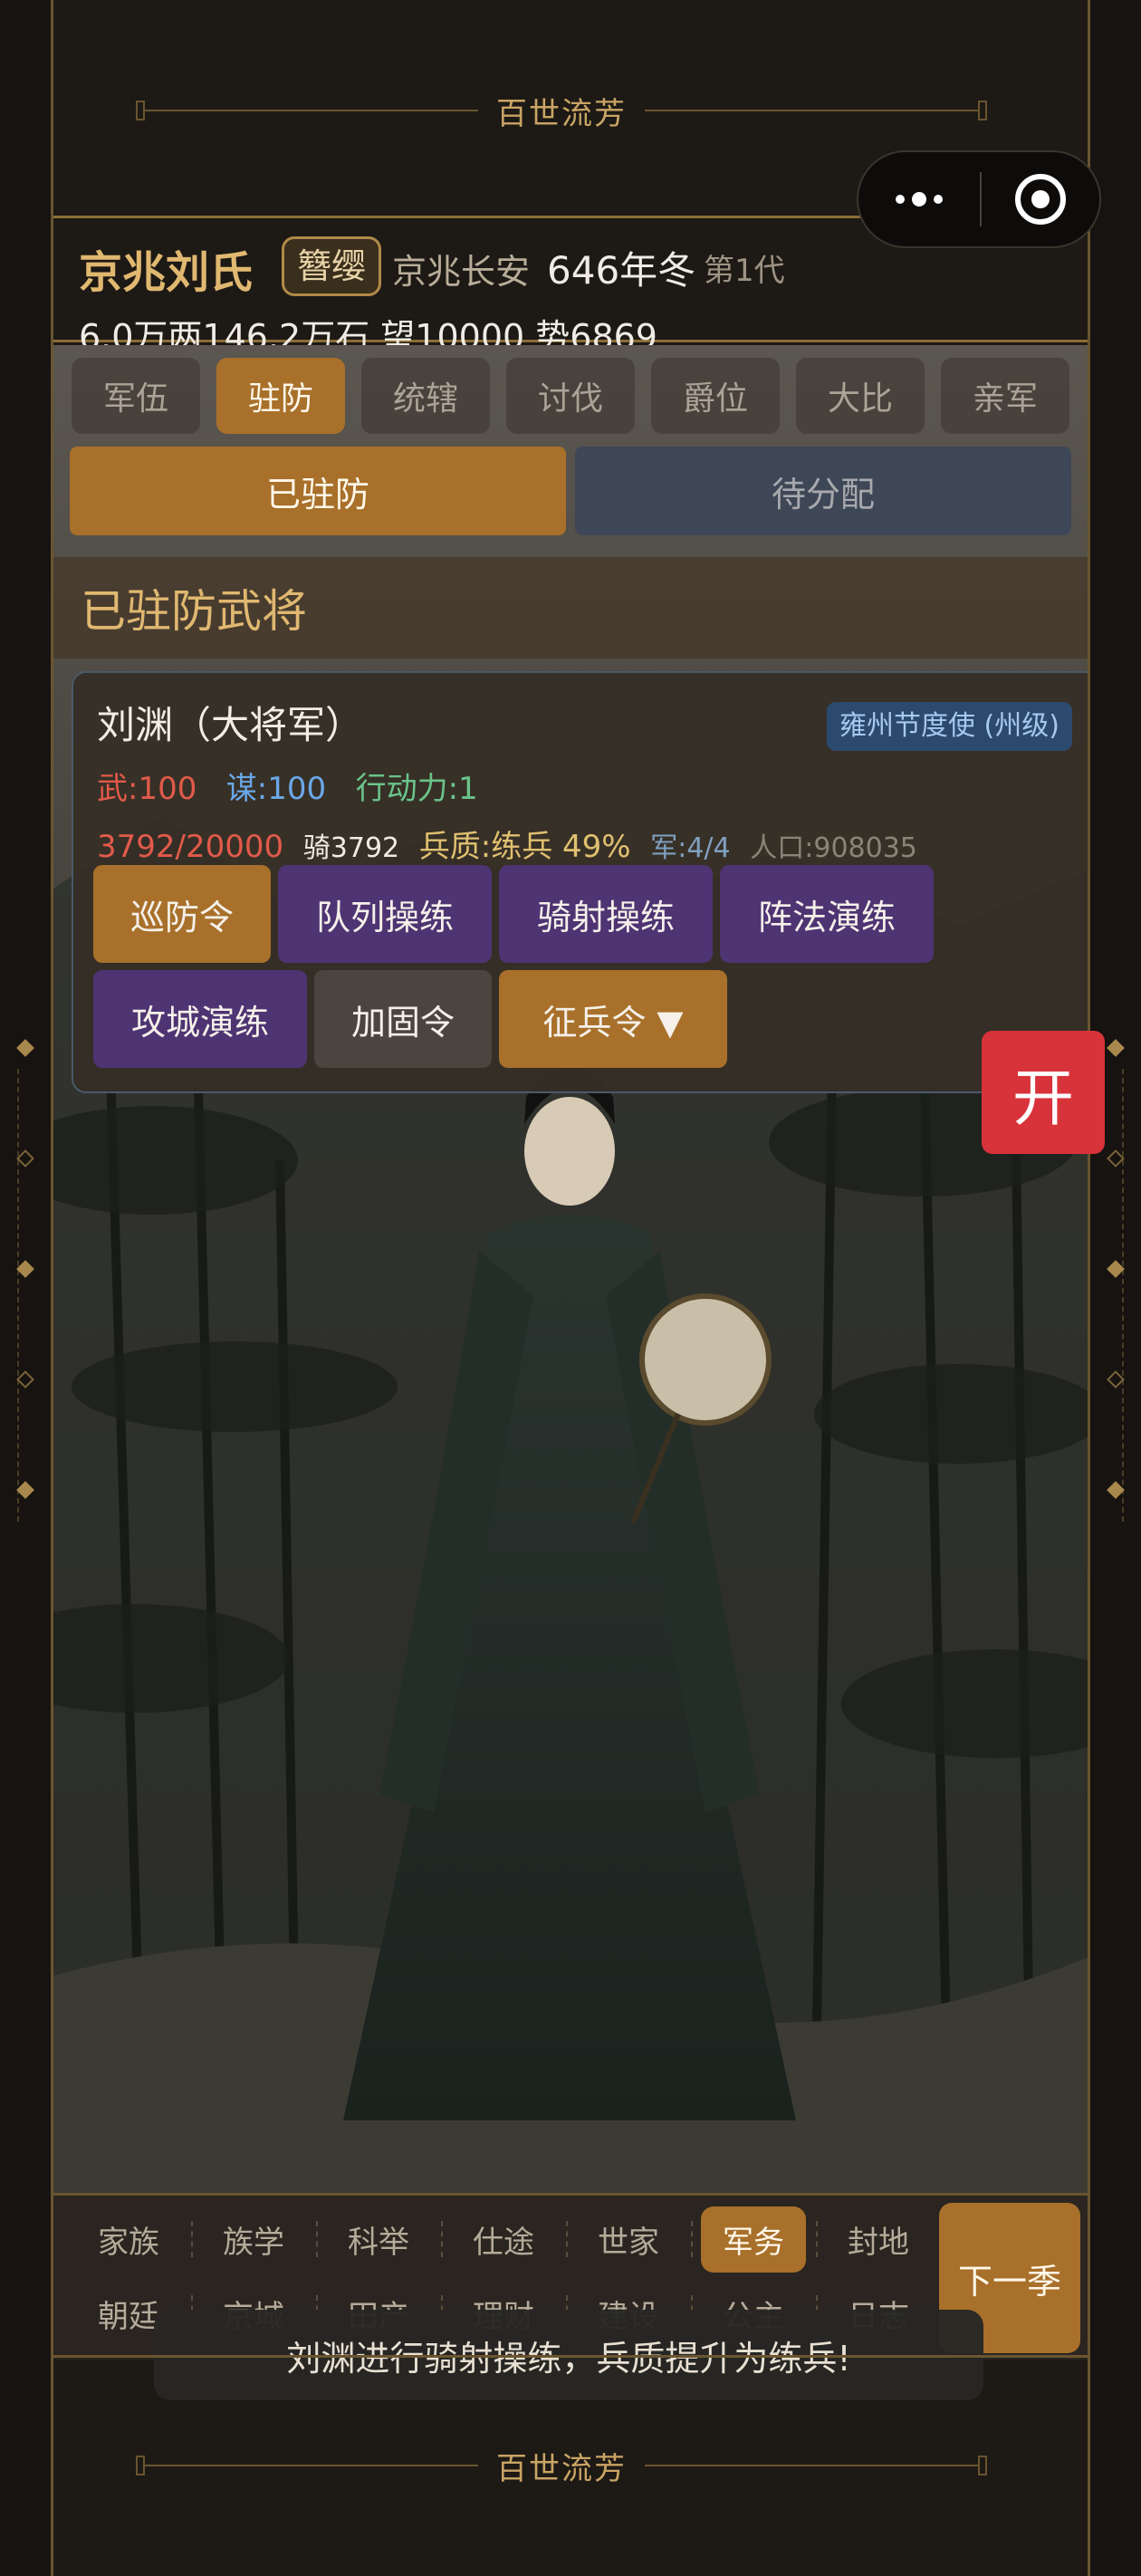 This screenshot has width=1141, height=2576. I want to click on tab-command: 统辖, so click(426, 396).